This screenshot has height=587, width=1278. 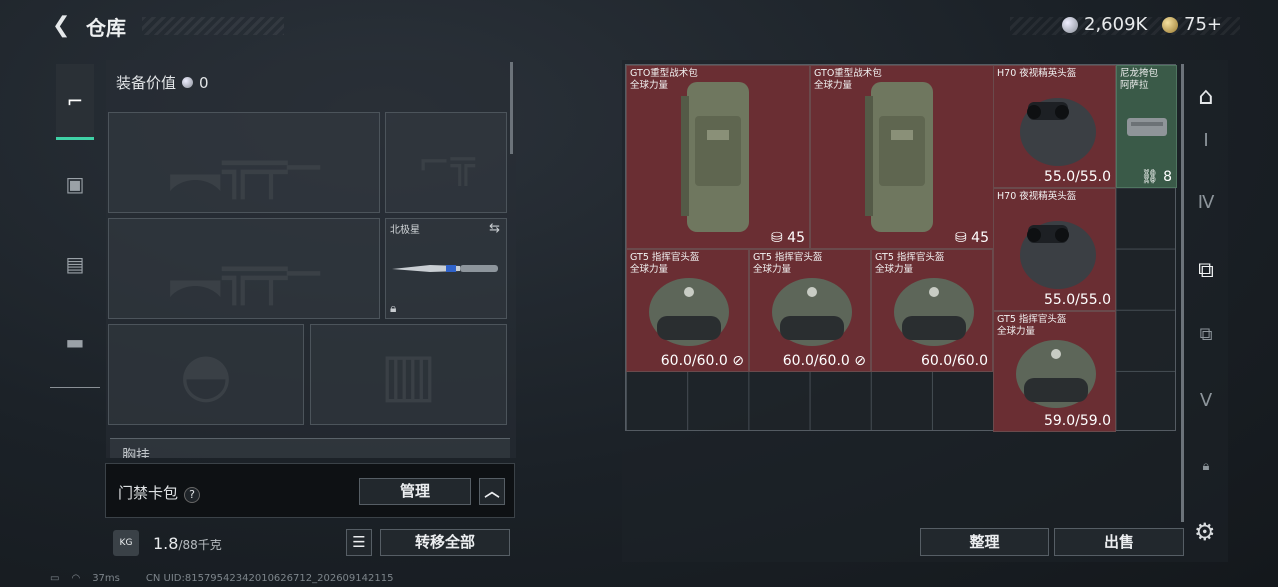 What do you see at coordinates (187, 543) in the screenshot?
I see `carry-weight: 1.8/88千克` at bounding box center [187, 543].